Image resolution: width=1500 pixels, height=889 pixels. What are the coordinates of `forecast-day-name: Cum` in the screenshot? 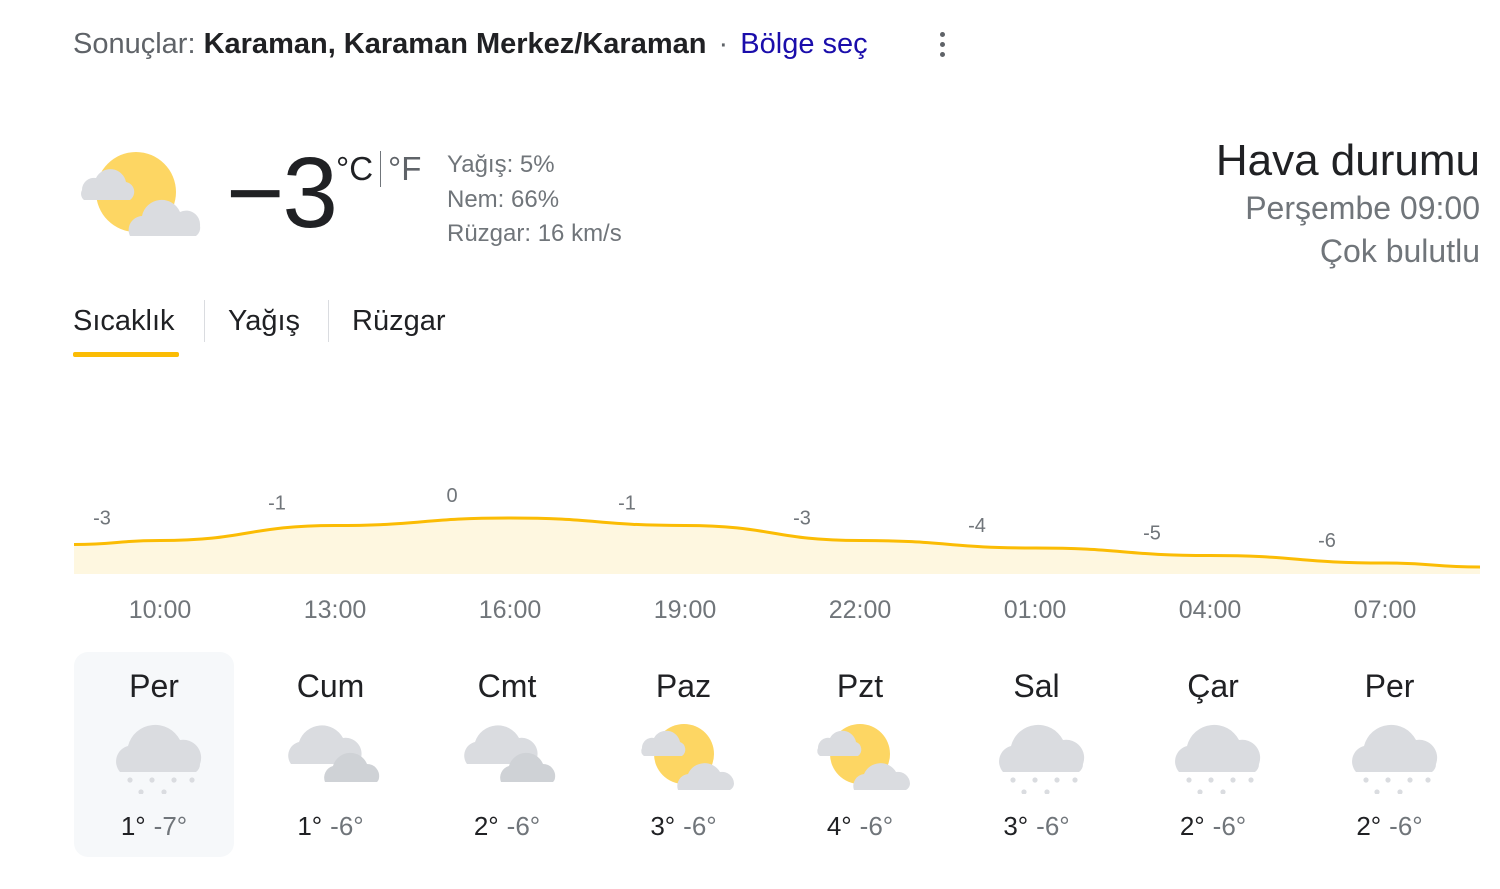 It's located at (330, 686).